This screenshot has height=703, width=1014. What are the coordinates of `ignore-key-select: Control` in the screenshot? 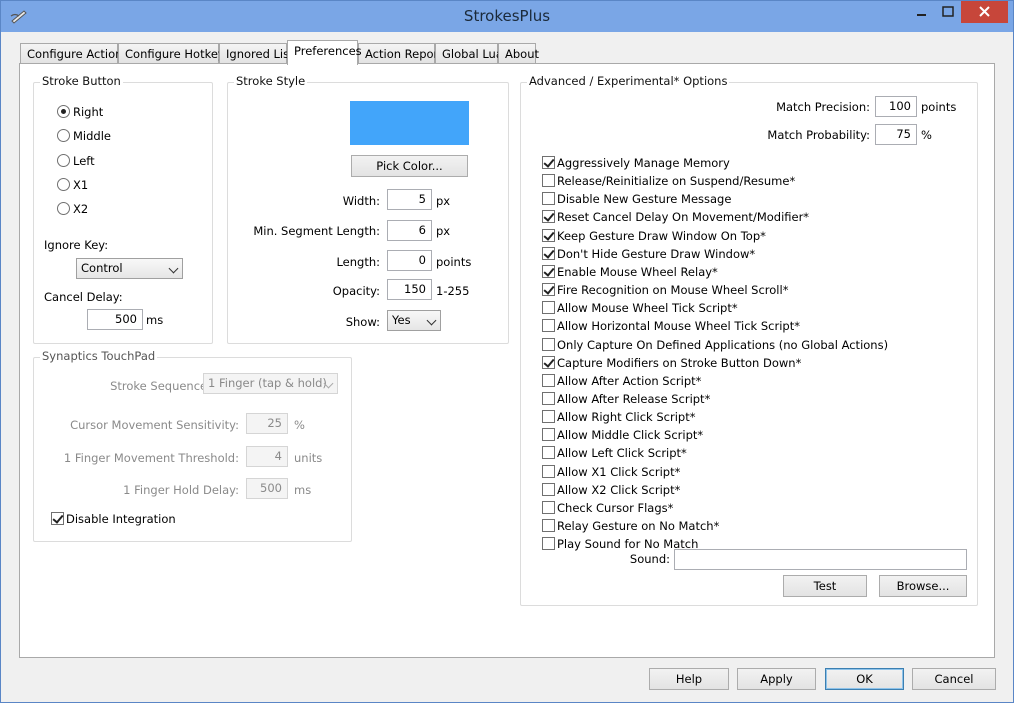 It's located at (129, 268).